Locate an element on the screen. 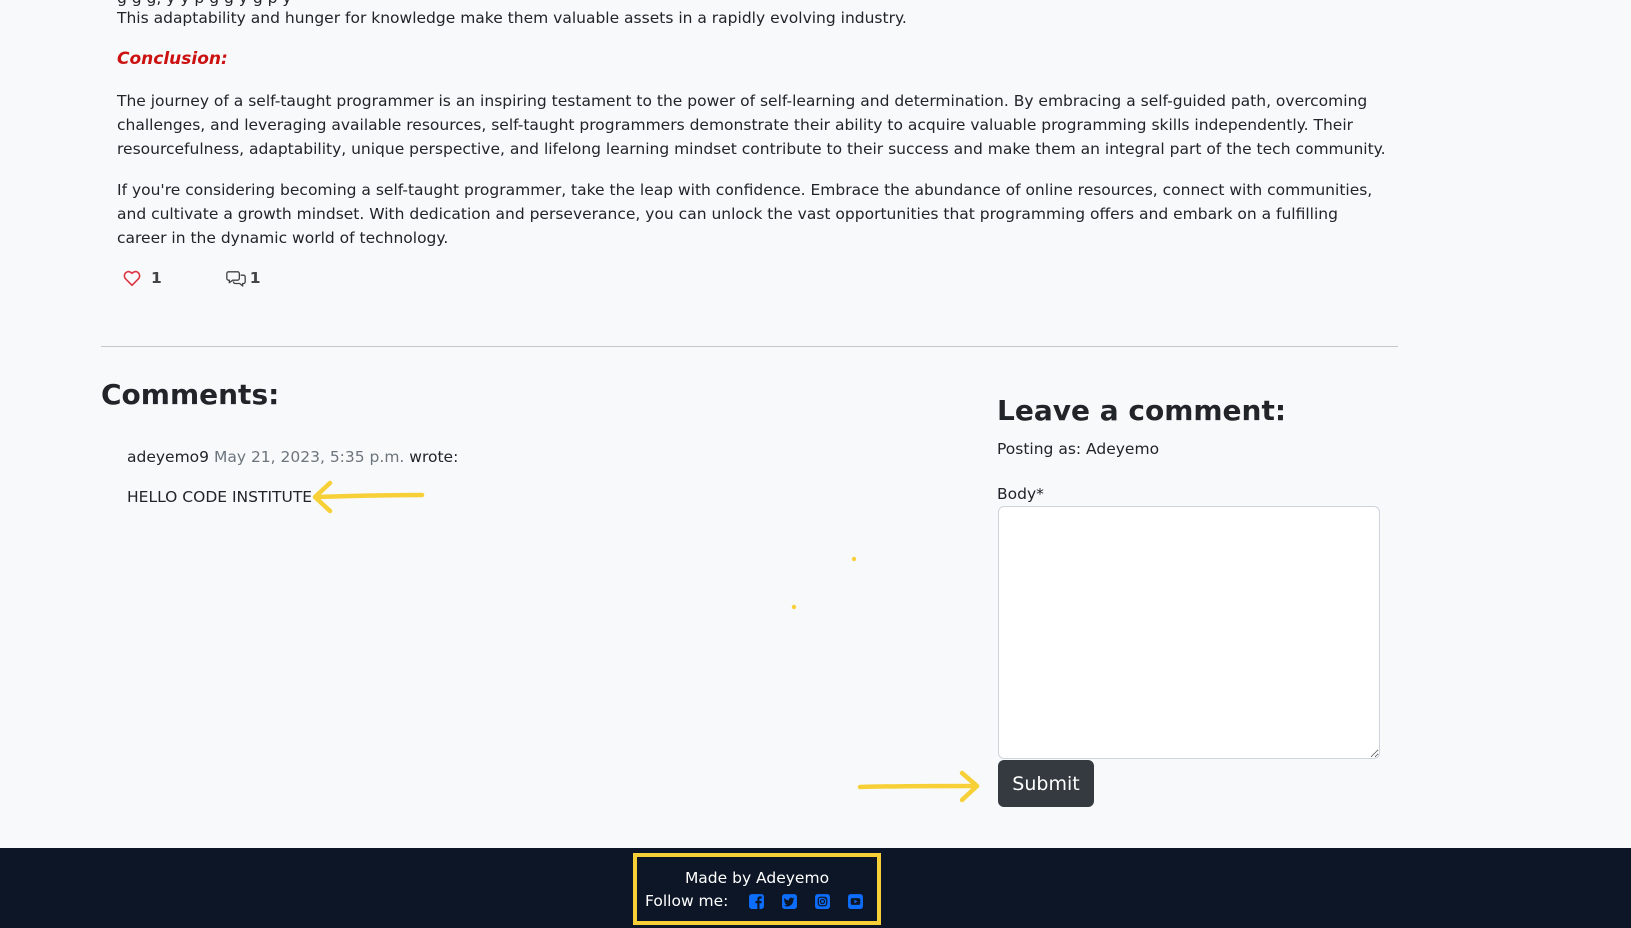  submit-button: Submit is located at coordinates (1046, 783).